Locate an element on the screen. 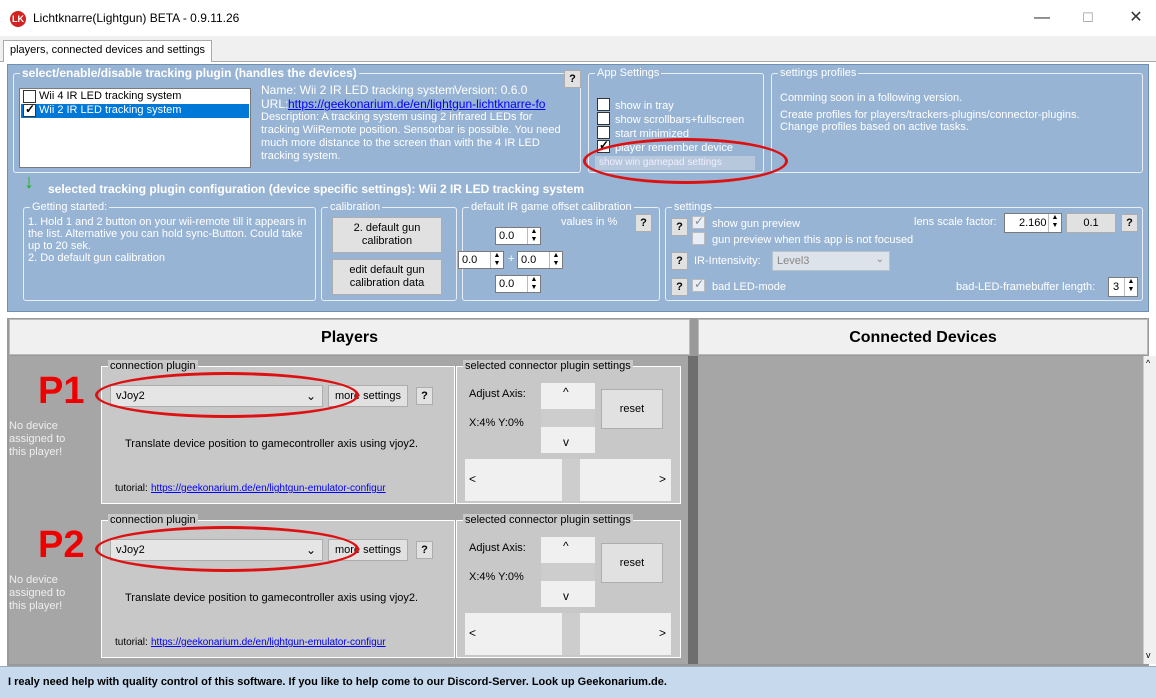  down-arrow-icon: ↓ is located at coordinates (29, 182).